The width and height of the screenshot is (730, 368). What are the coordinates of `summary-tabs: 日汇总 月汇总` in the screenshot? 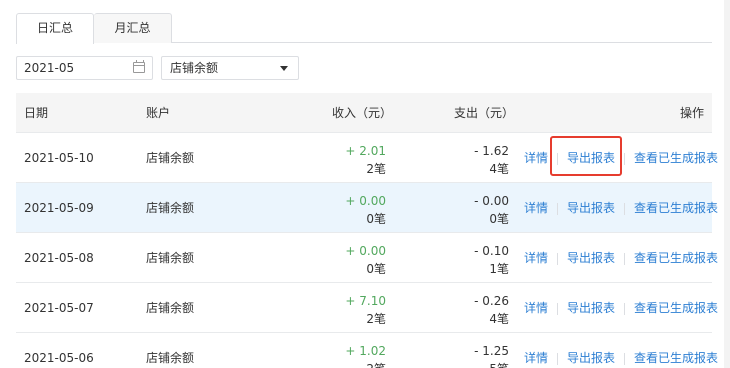 It's located at (364, 28).